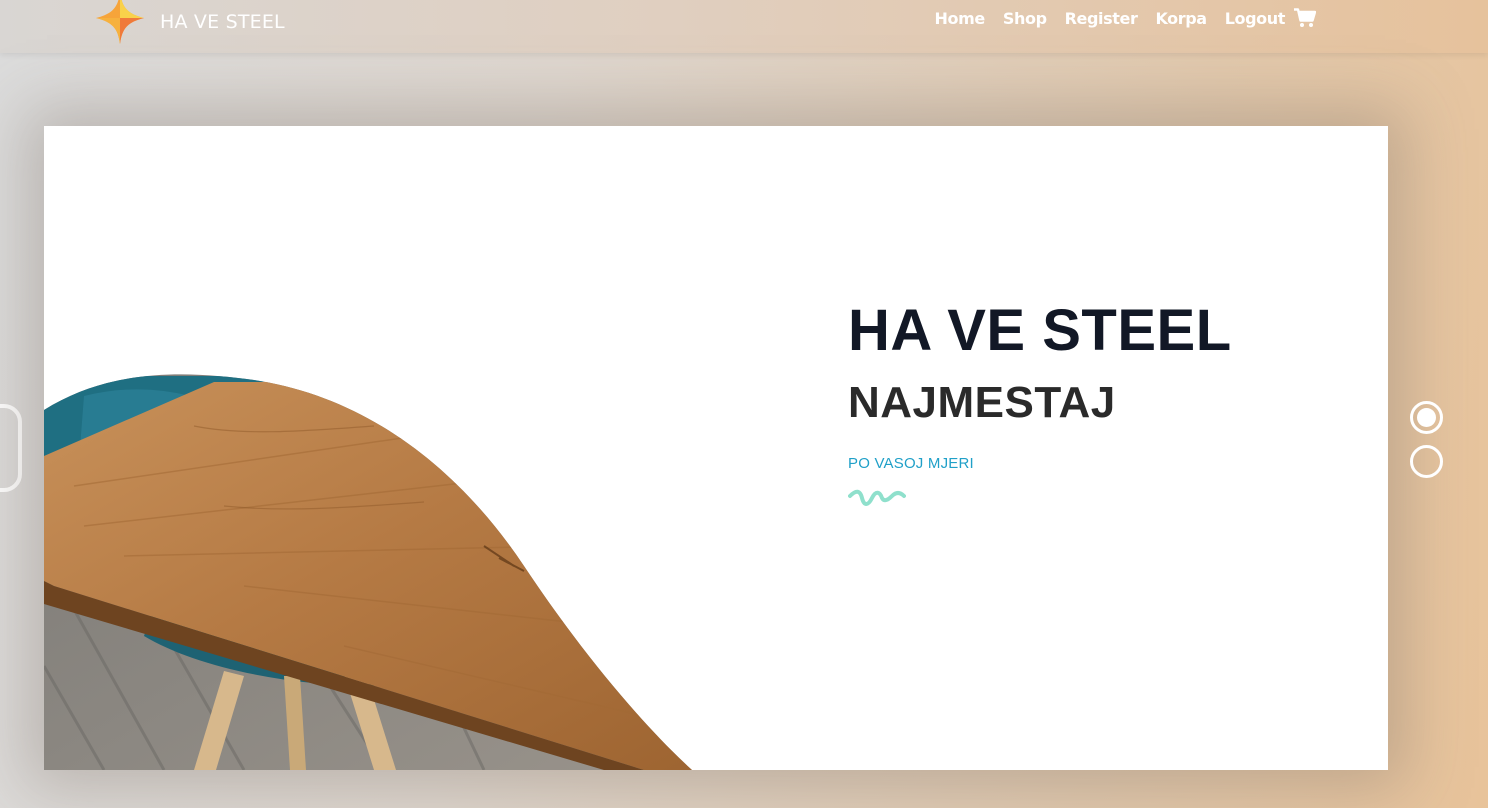  I want to click on squiggle-icon, so click(877, 497).